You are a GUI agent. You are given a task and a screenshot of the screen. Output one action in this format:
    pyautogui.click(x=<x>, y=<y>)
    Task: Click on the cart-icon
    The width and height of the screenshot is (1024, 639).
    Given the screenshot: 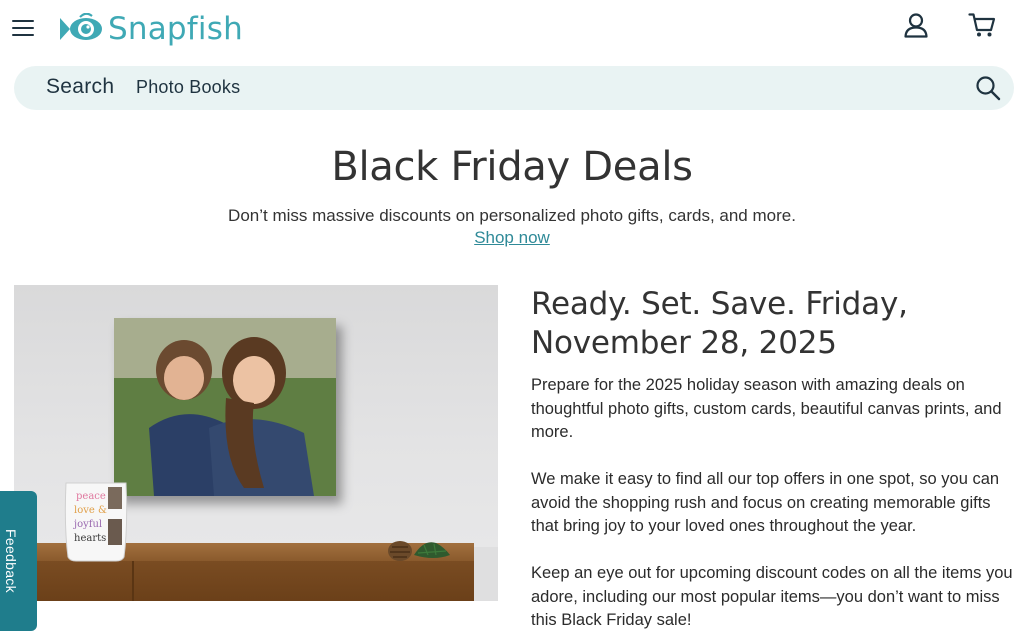 What is the action you would take?
    pyautogui.click(x=982, y=25)
    